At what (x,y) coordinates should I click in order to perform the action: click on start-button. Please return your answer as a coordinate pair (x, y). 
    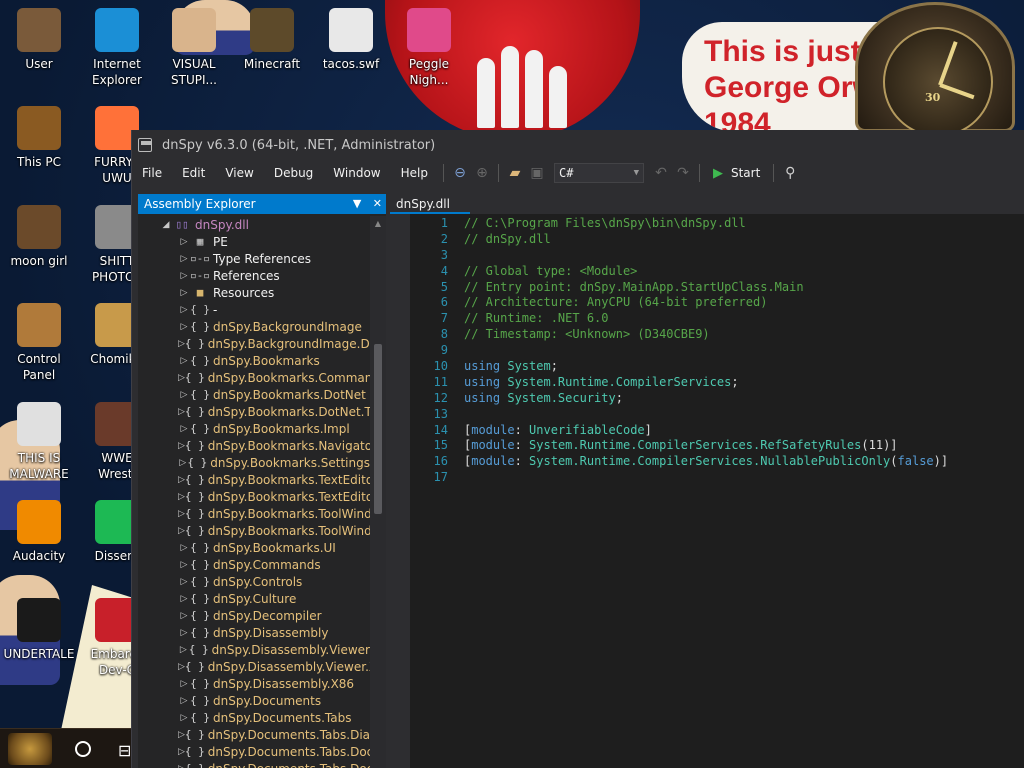
    Looking at the image, I should click on (30, 749).